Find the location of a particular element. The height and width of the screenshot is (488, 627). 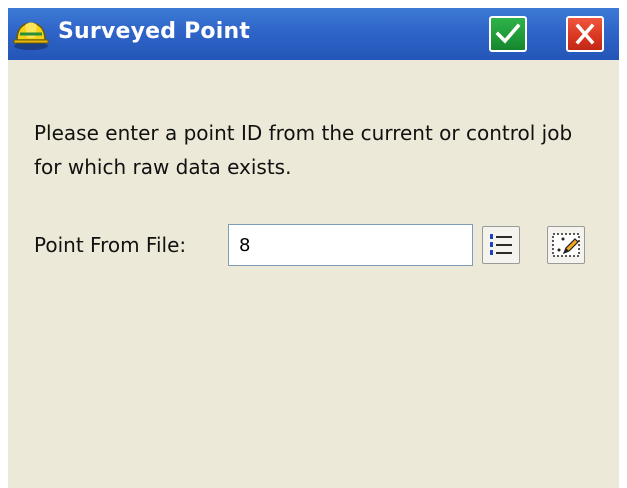

title-bar: Surveyed Point is located at coordinates (313, 34).